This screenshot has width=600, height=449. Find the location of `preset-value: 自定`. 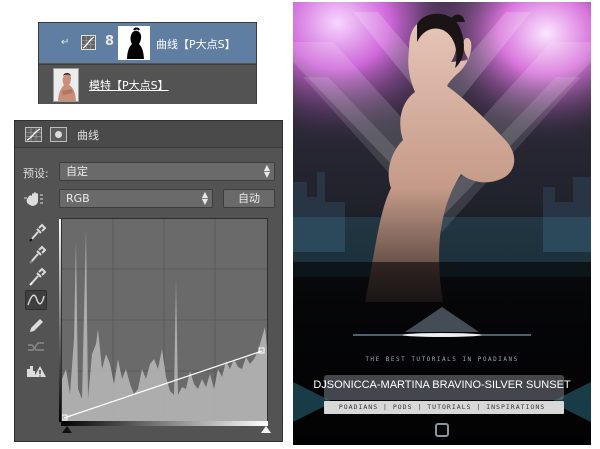

preset-value: 自定 is located at coordinates (77, 171).